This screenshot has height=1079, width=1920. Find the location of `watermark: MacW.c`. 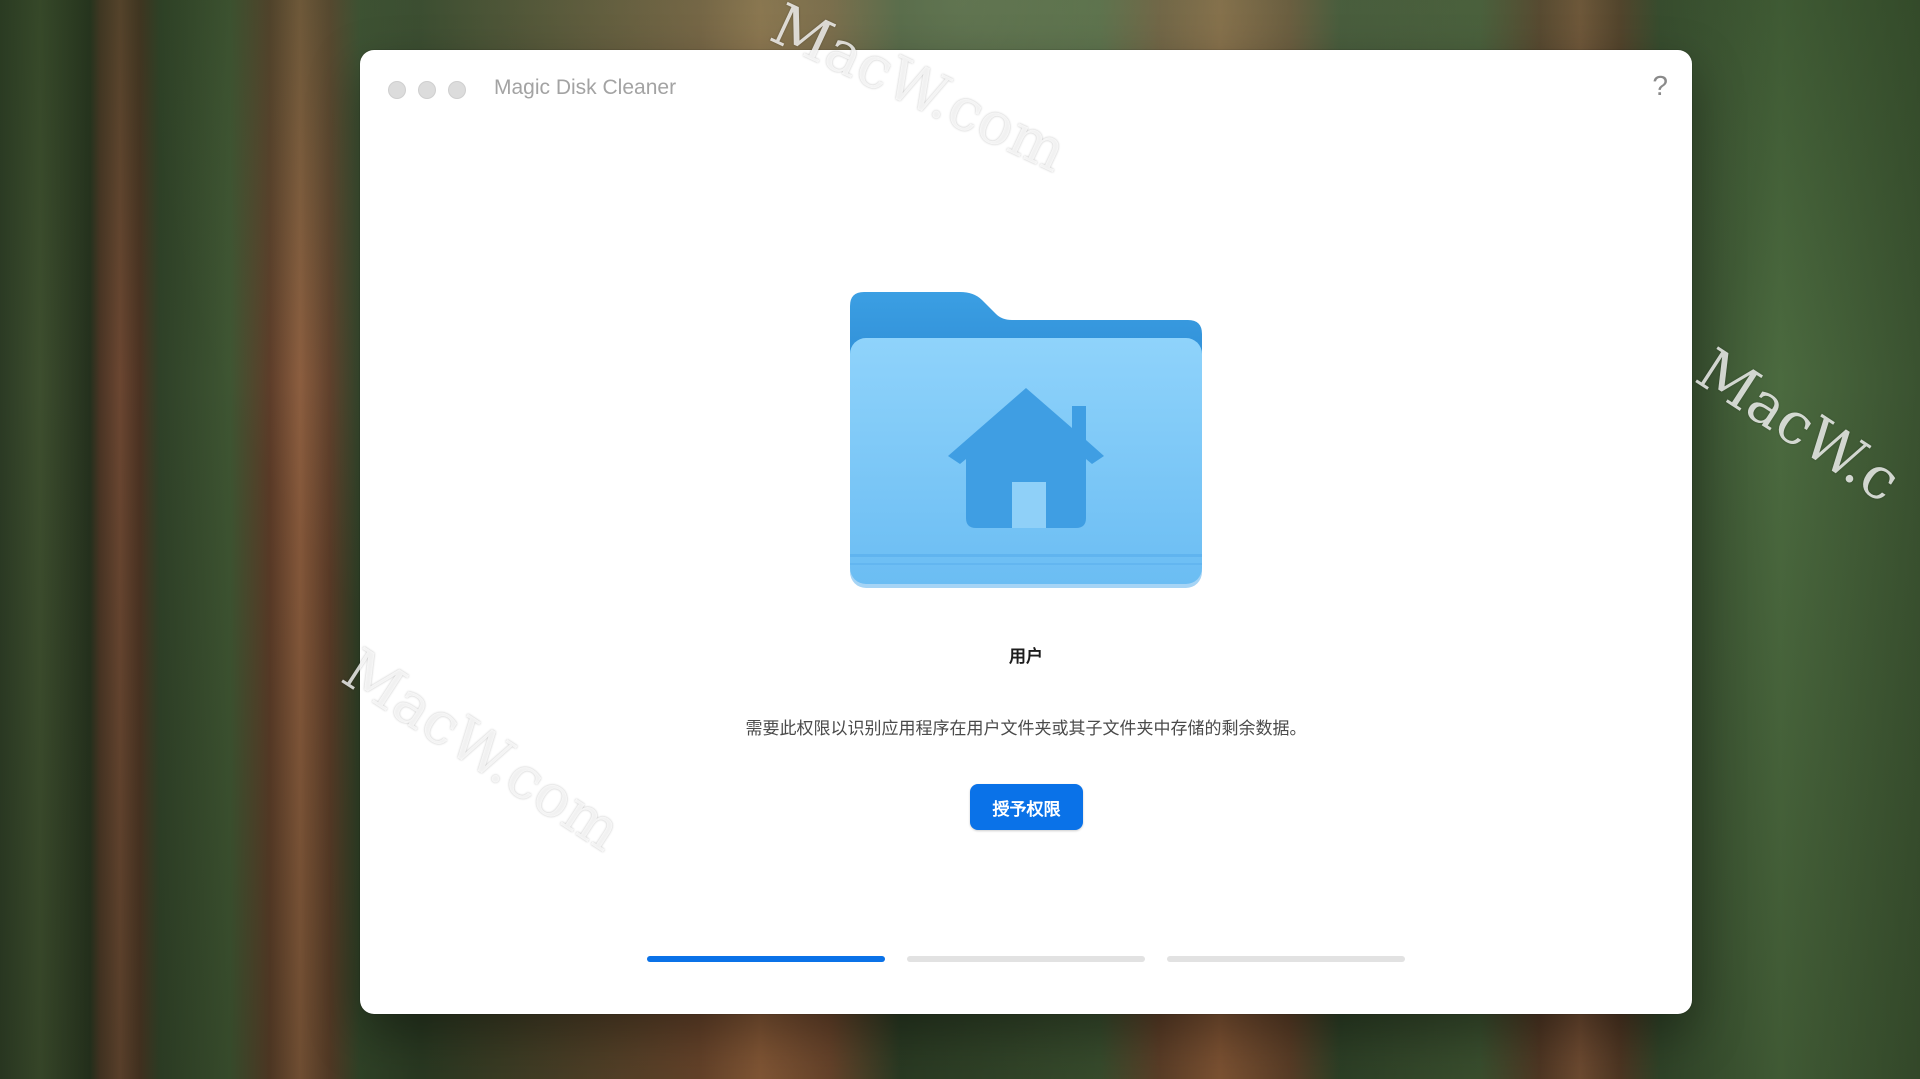

watermark: MacW.c is located at coordinates (1798, 425).